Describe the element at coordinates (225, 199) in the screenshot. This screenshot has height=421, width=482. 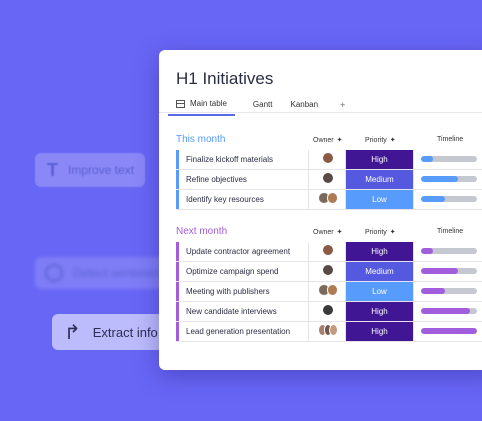
I see `item-name: Identify key resources` at that location.